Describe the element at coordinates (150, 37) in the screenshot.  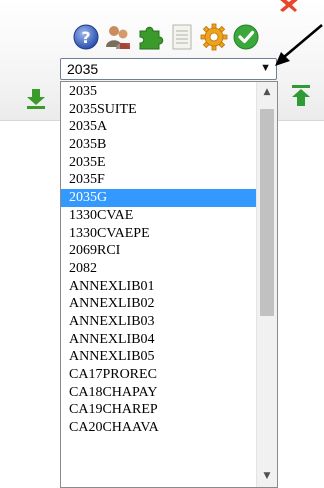
I see `puzzle-icon` at that location.